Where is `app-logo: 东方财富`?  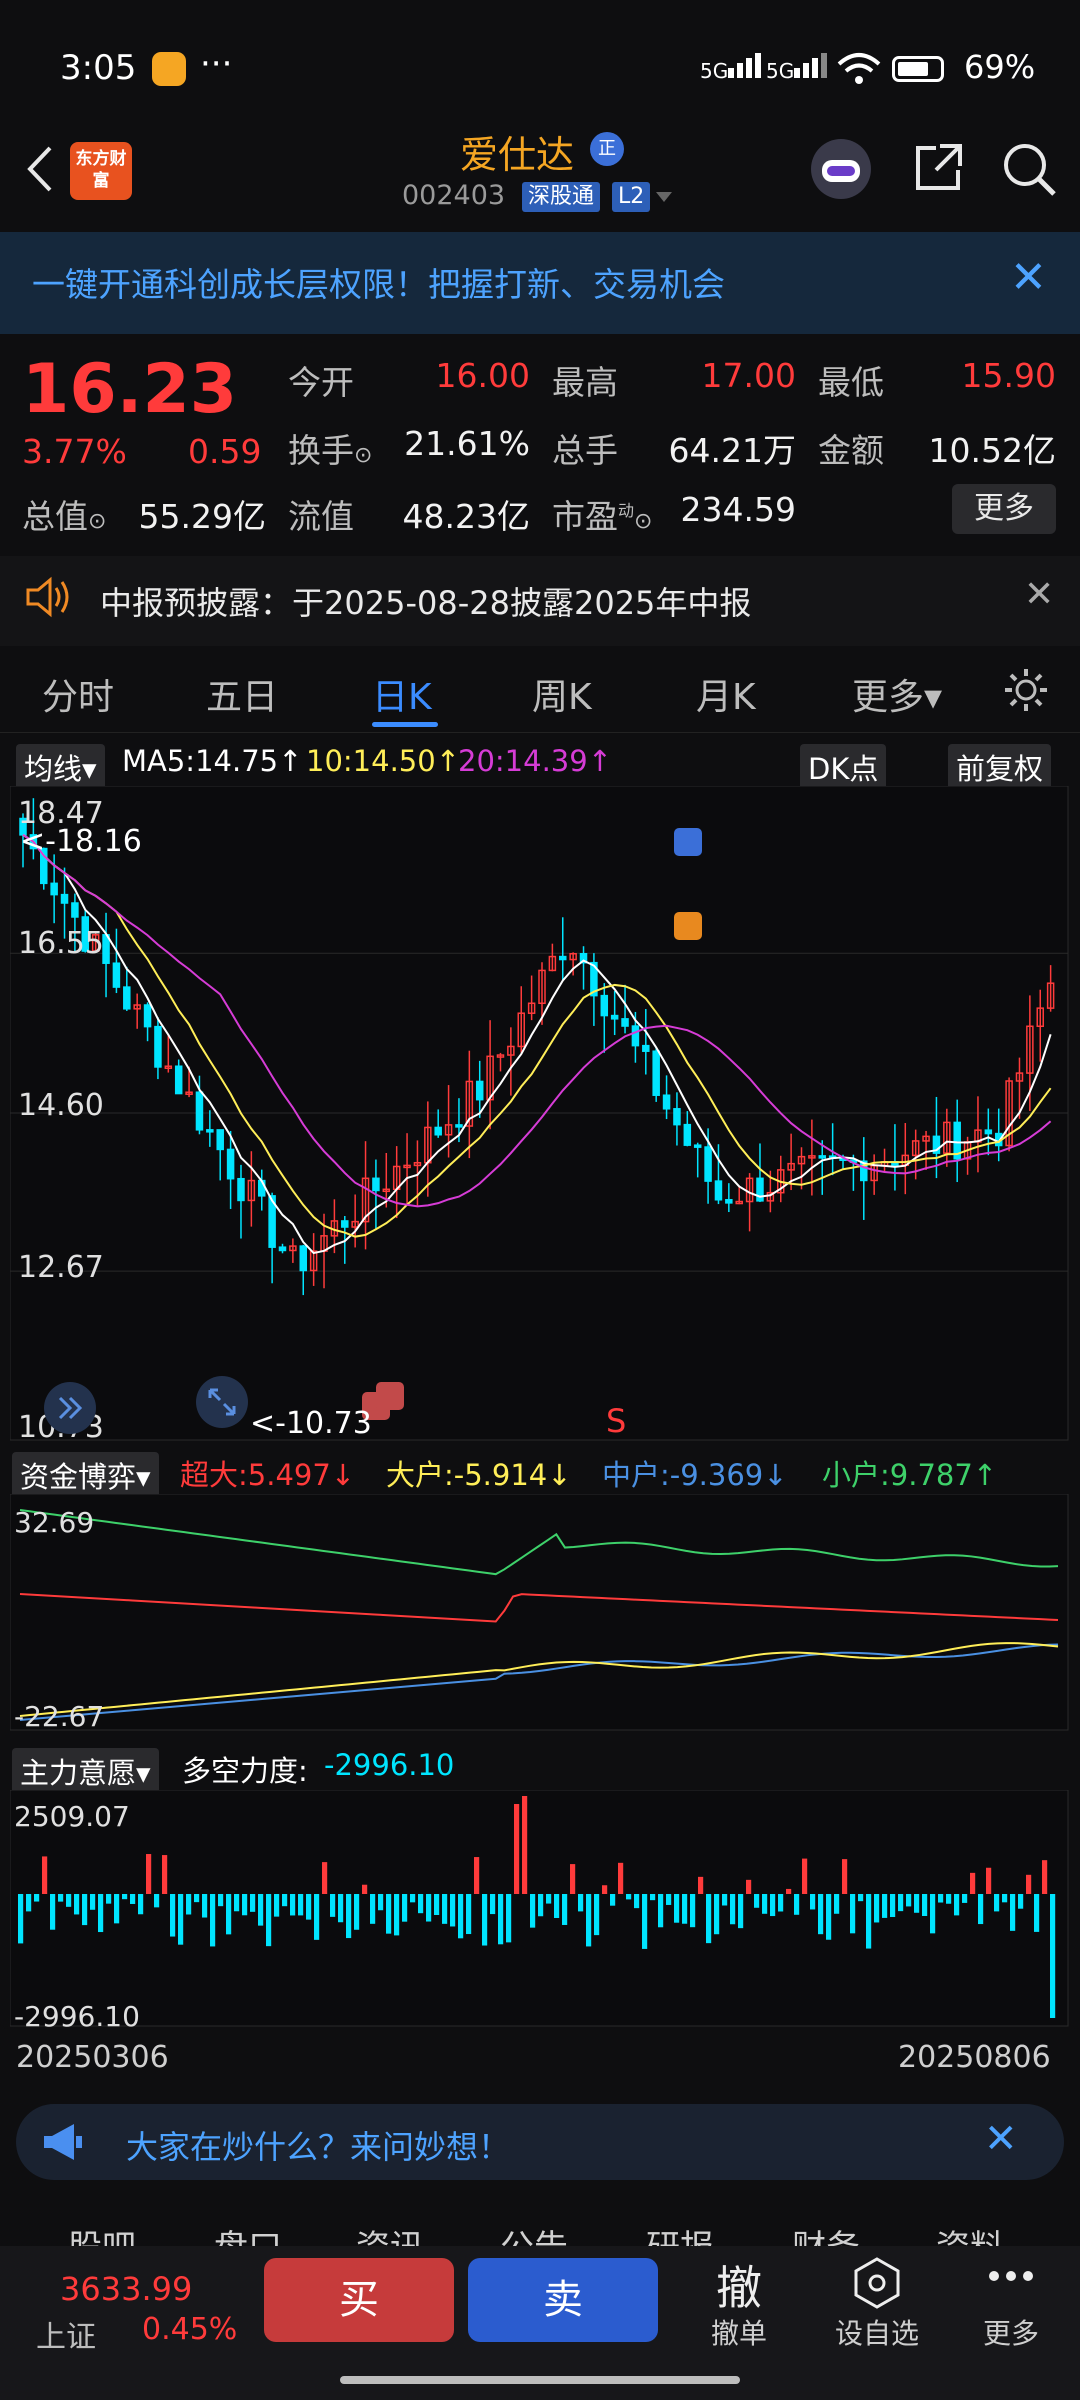 app-logo: 东方财富 is located at coordinates (101, 171).